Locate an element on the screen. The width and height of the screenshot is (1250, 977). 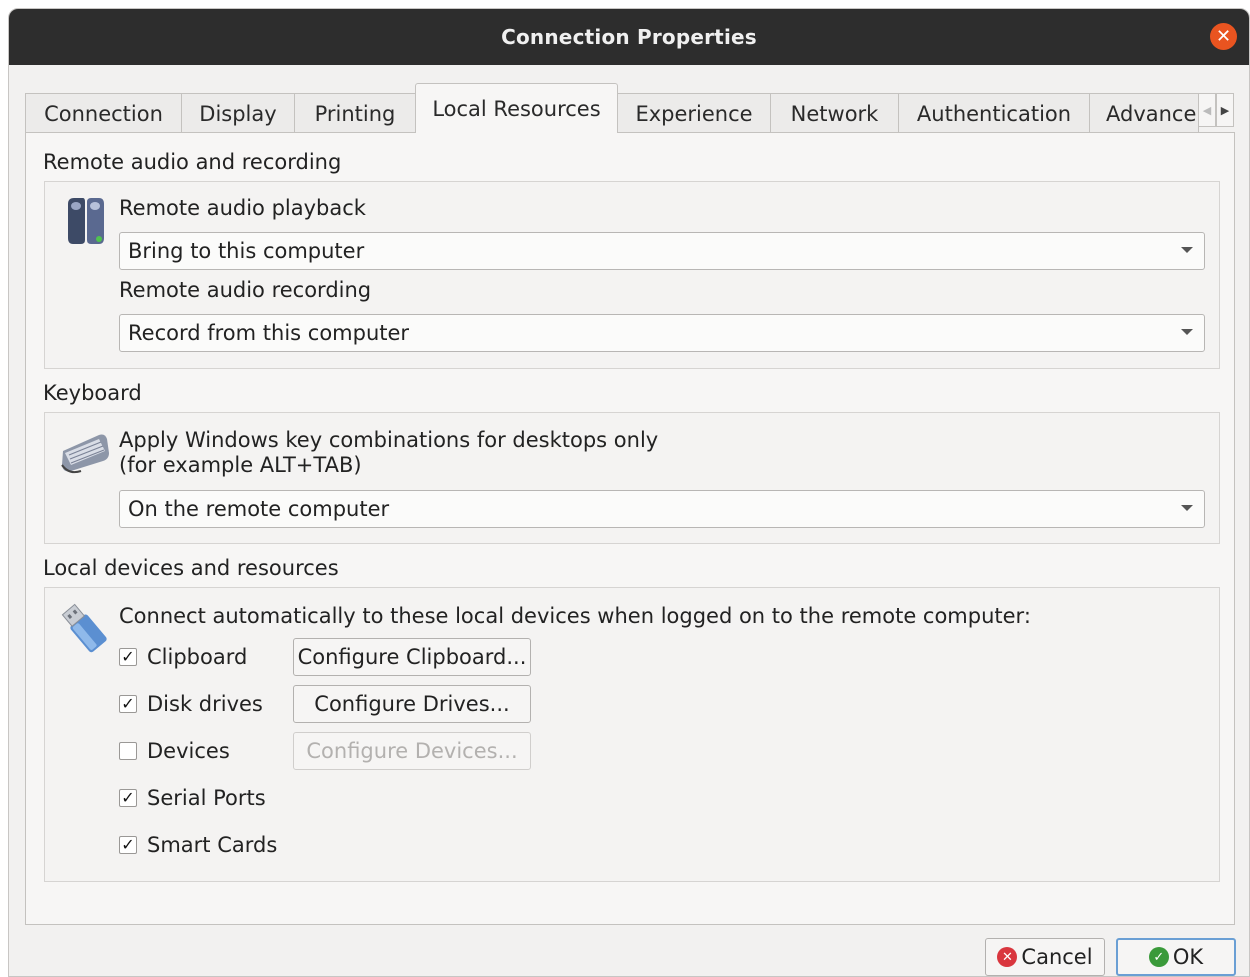
close-icon: ✕ is located at coordinates (1223, 36).